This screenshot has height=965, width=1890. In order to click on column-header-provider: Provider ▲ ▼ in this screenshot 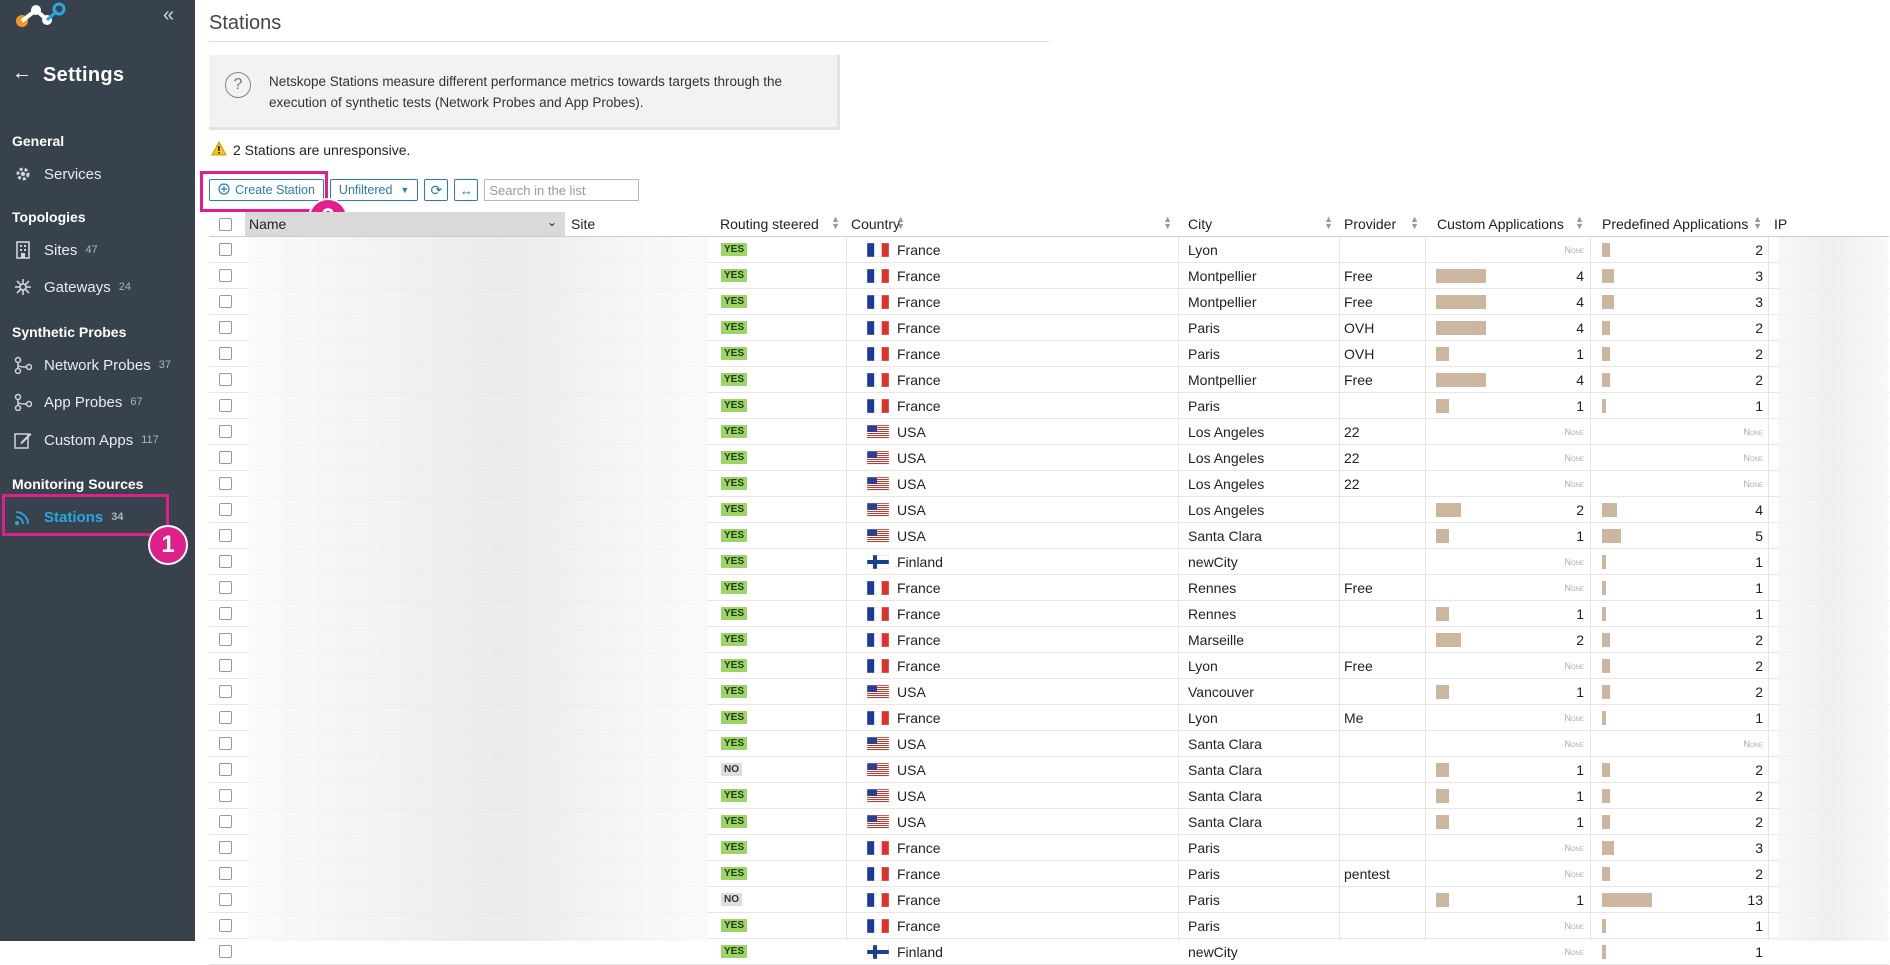, I will do `click(1382, 224)`.